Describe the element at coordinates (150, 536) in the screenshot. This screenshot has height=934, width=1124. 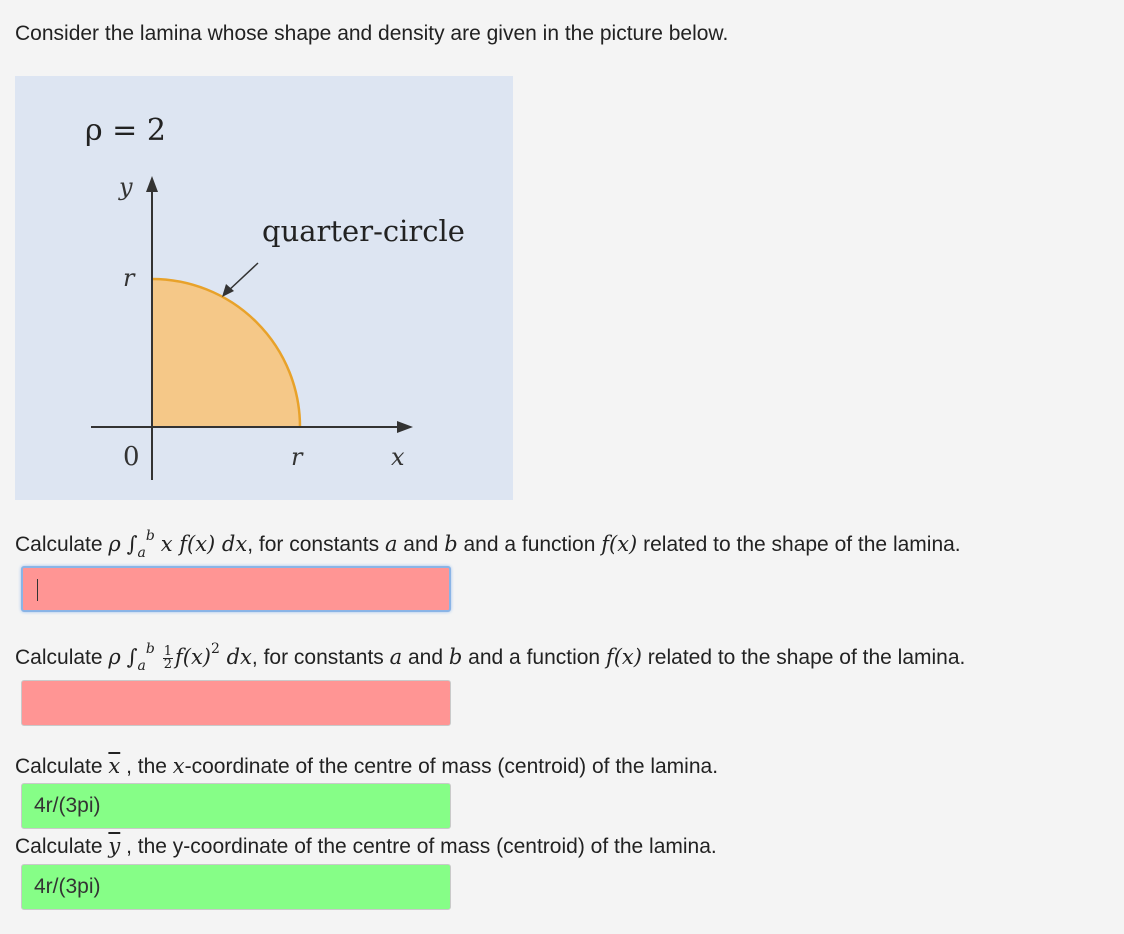
I see `q1-upper-limit: b` at that location.